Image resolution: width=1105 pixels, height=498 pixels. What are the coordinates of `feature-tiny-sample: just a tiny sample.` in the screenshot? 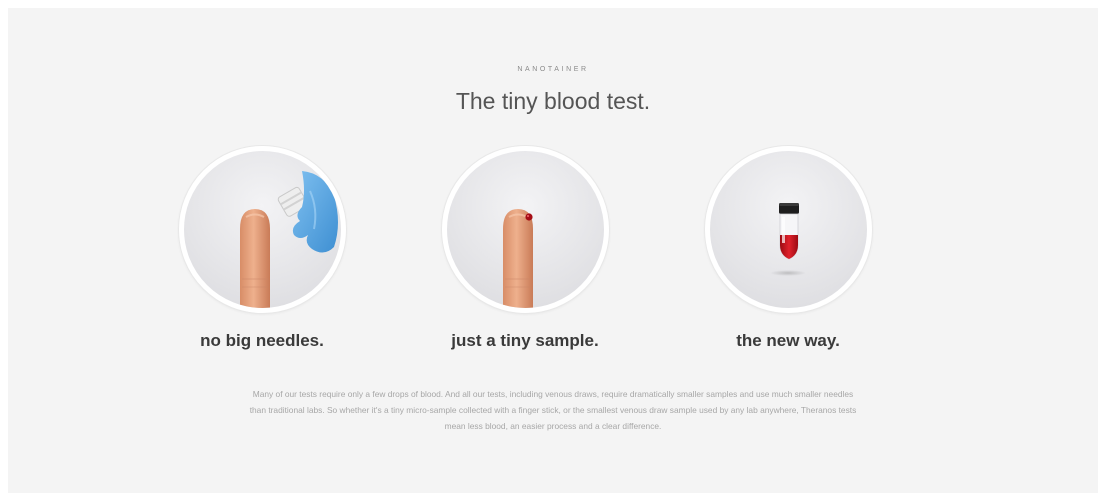 It's located at (525, 248).